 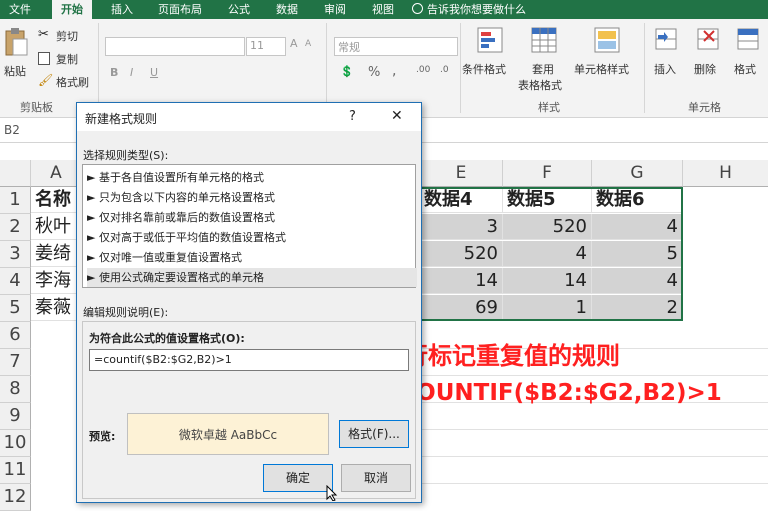 I want to click on cell-e1: 数据4, so click(x=461, y=200).